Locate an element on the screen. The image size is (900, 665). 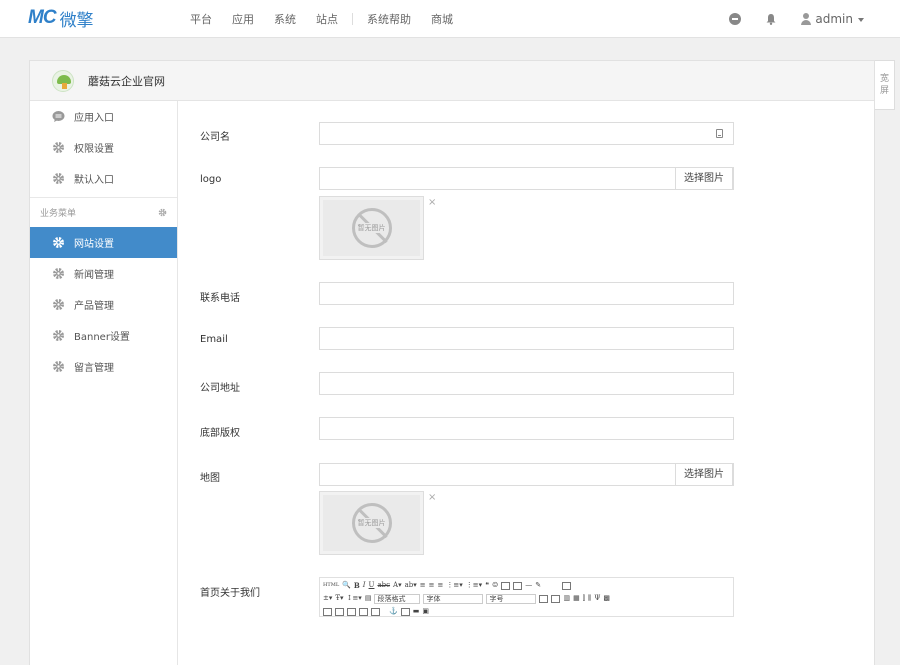
ordered-list-icon: ⋮≡▾ is located at coordinates (454, 585).